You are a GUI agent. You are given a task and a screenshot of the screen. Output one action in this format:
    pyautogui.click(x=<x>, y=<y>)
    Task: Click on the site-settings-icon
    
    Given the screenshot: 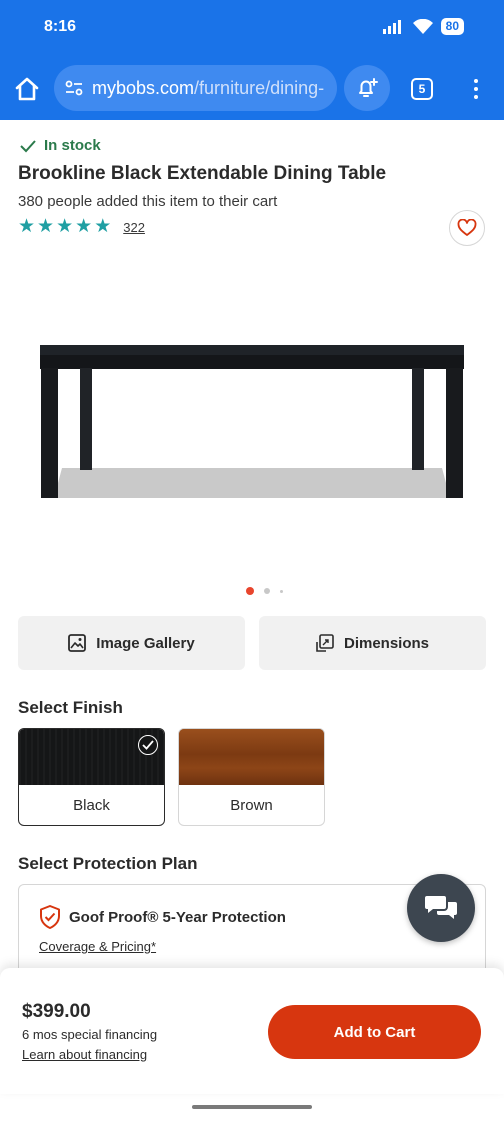 What is the action you would take?
    pyautogui.click(x=74, y=88)
    